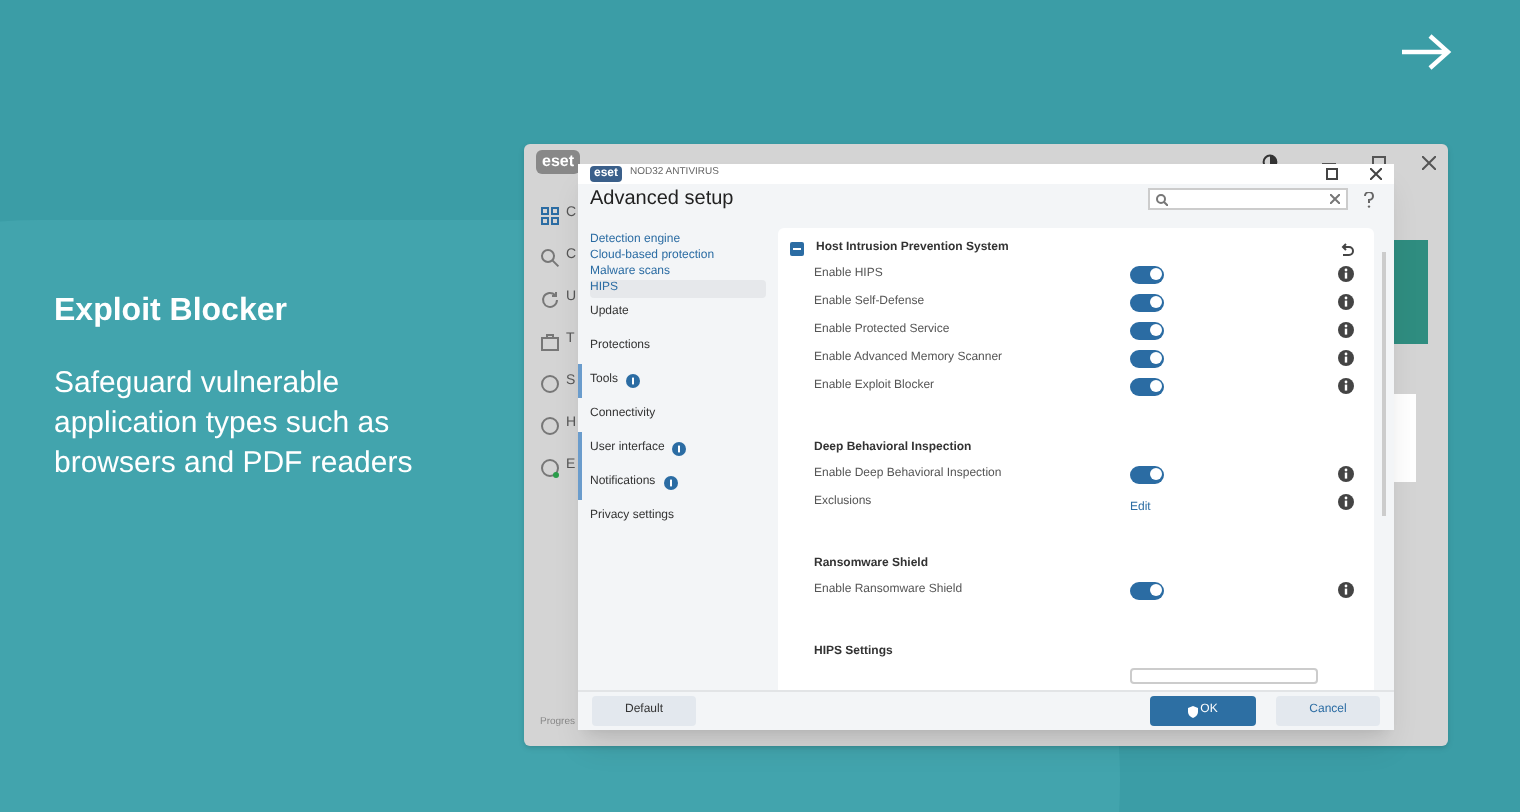 The height and width of the screenshot is (812, 1520). What do you see at coordinates (1384, 384) in the screenshot?
I see `scrollbar` at bounding box center [1384, 384].